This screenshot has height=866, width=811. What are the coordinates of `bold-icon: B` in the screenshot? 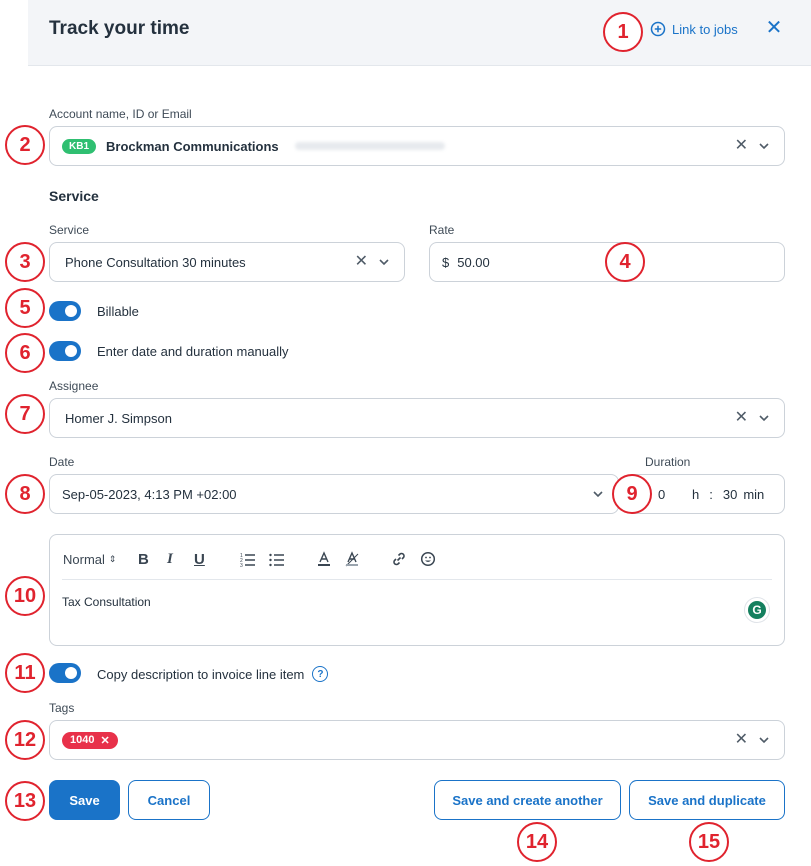 It's located at (143, 559).